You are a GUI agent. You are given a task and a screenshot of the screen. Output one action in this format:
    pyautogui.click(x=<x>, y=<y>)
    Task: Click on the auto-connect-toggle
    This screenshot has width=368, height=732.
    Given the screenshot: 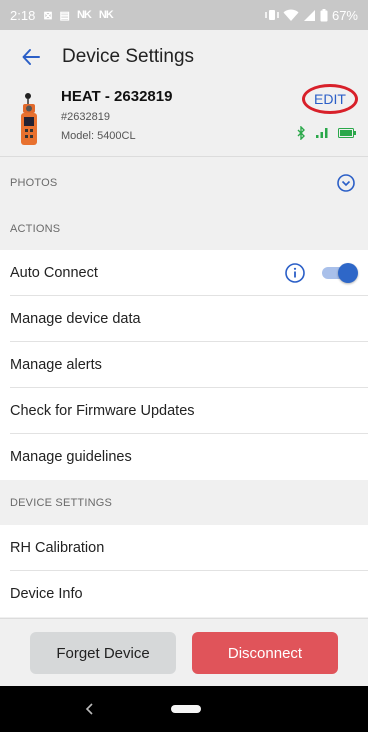 What is the action you would take?
    pyautogui.click(x=340, y=273)
    